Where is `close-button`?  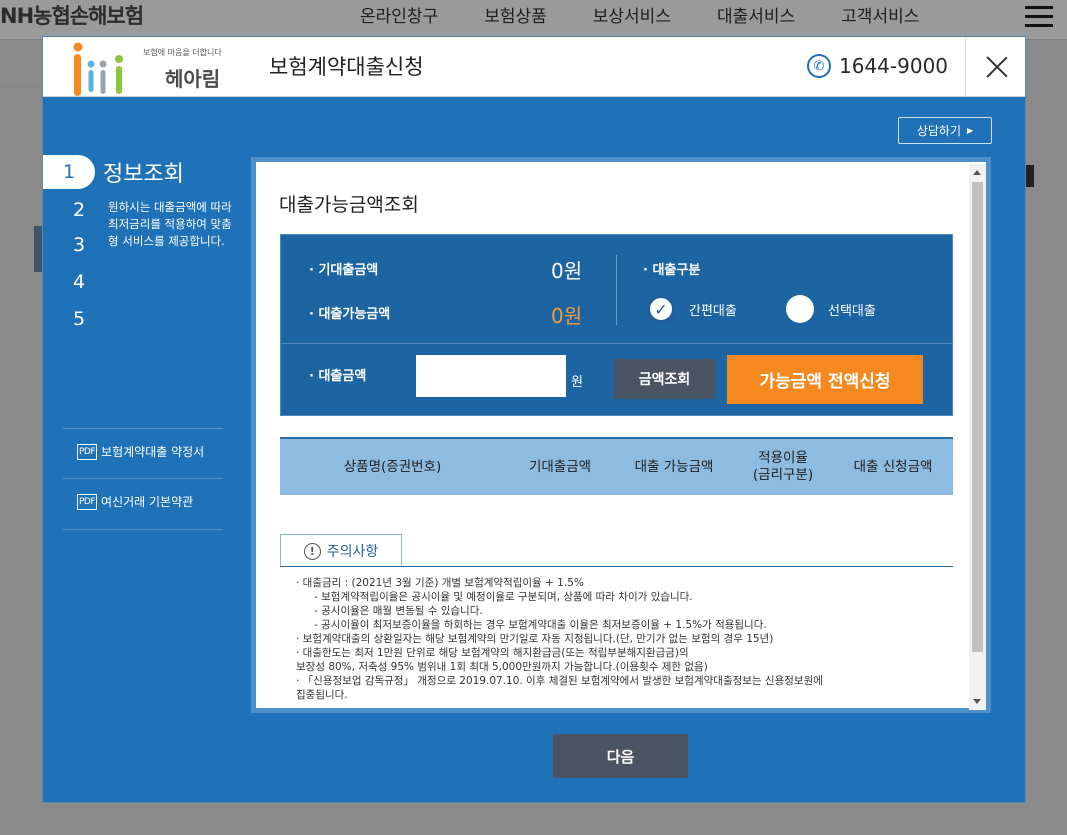 close-button is located at coordinates (997, 67).